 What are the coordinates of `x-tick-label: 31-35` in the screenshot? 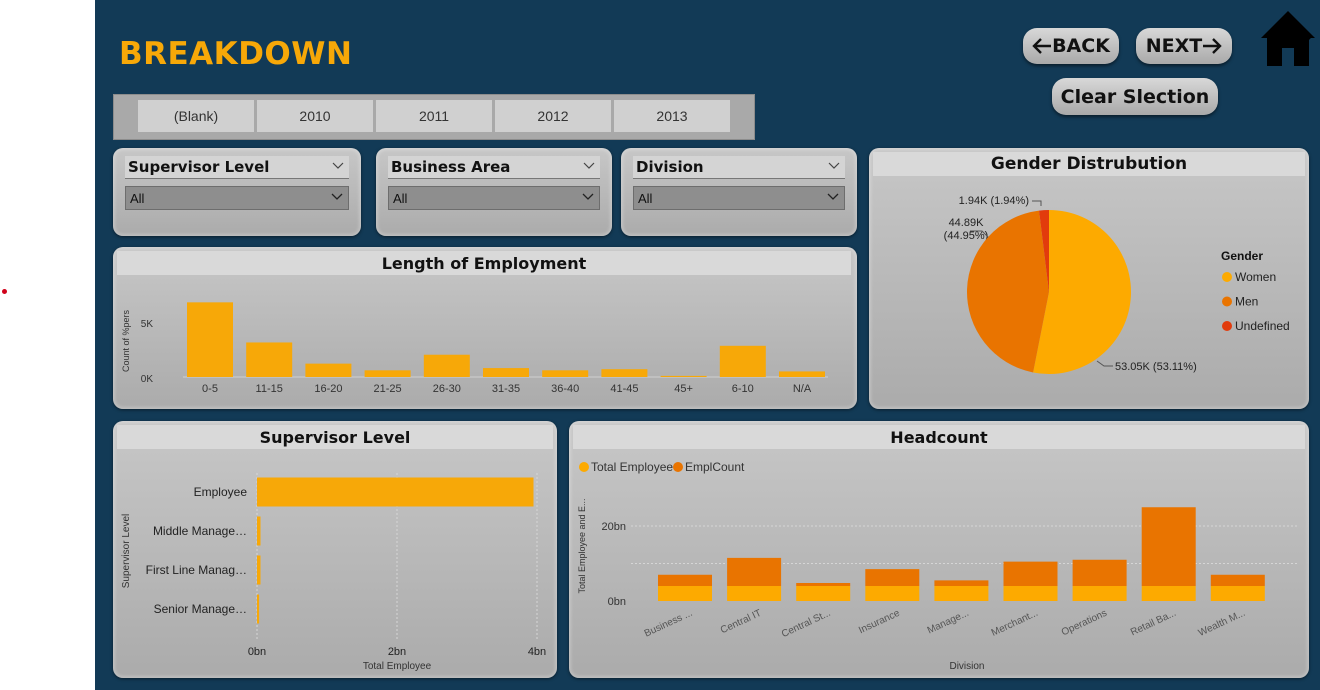 It's located at (506, 389).